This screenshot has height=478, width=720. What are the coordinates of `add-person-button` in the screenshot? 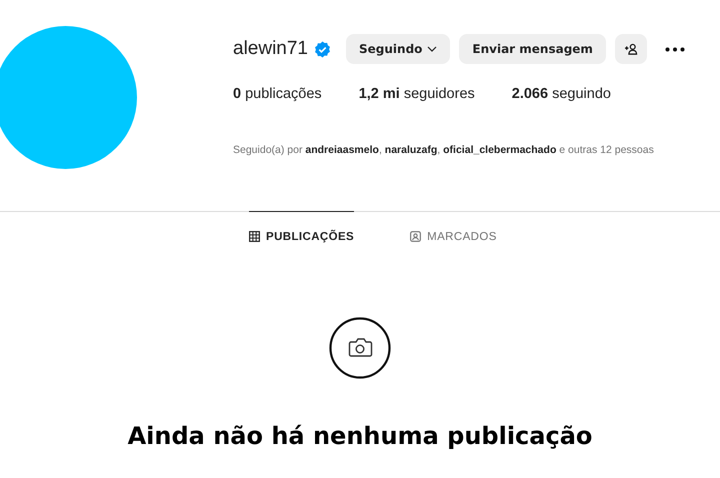 It's located at (630, 49).